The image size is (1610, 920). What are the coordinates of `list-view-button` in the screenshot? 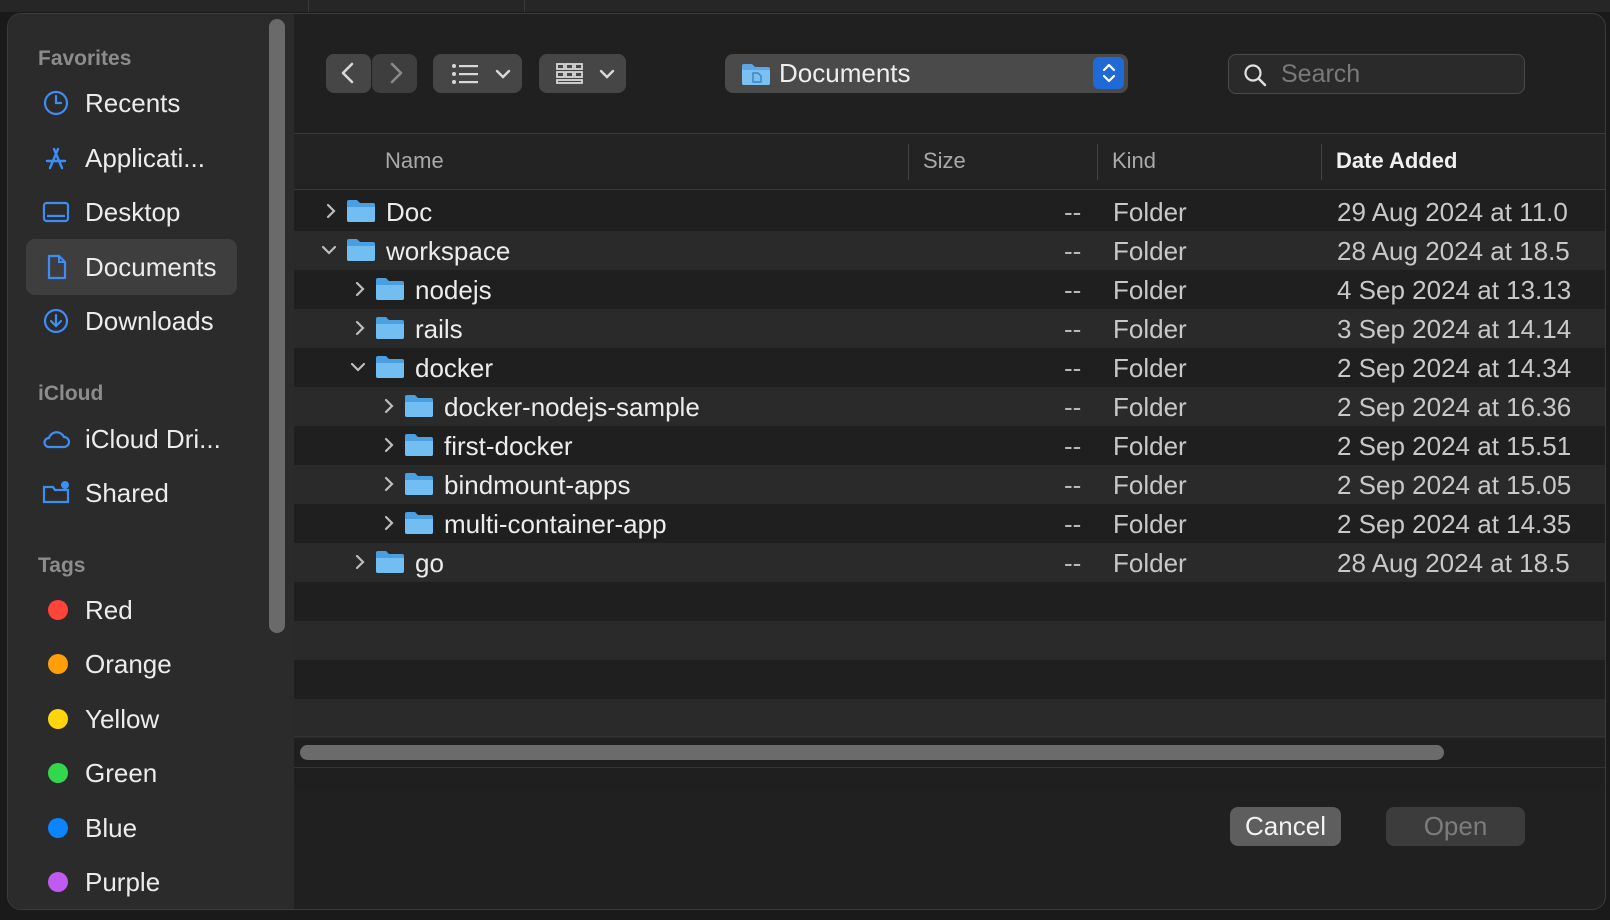 It's located at (477, 73).